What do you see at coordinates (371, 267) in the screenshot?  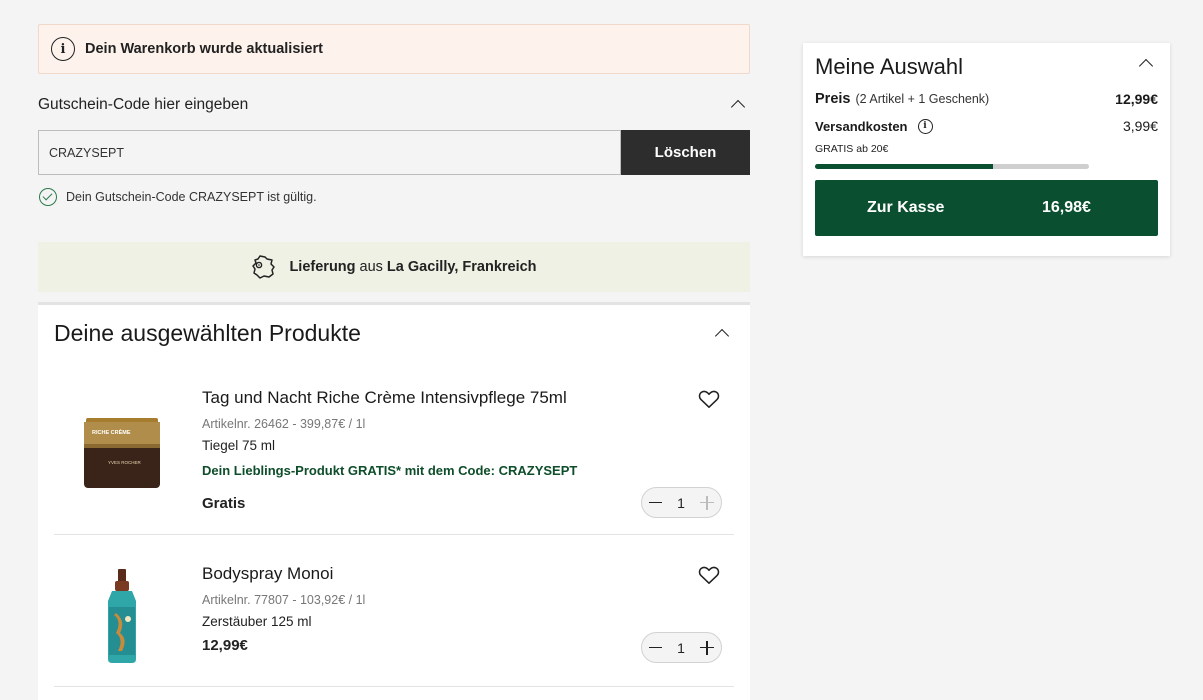 I see `delivery-from: aus` at bounding box center [371, 267].